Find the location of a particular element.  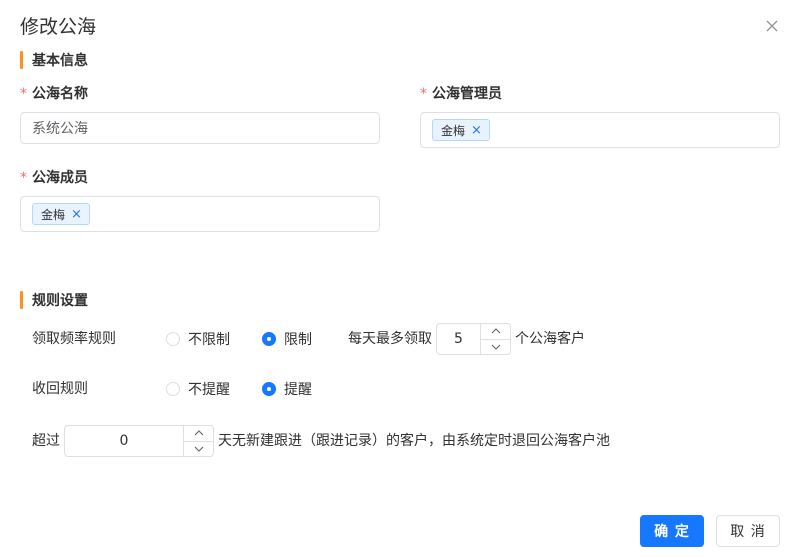

cancel-button: 取 消 is located at coordinates (748, 531).